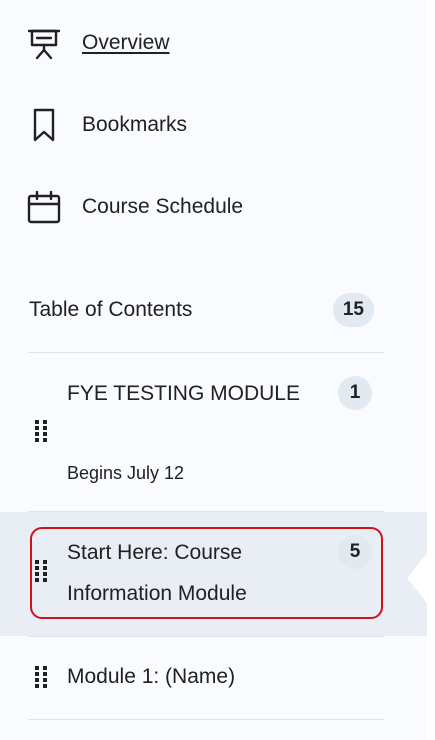 This screenshot has height=740, width=435. What do you see at coordinates (126, 43) in the screenshot?
I see `nav-item-label: Overview` at bounding box center [126, 43].